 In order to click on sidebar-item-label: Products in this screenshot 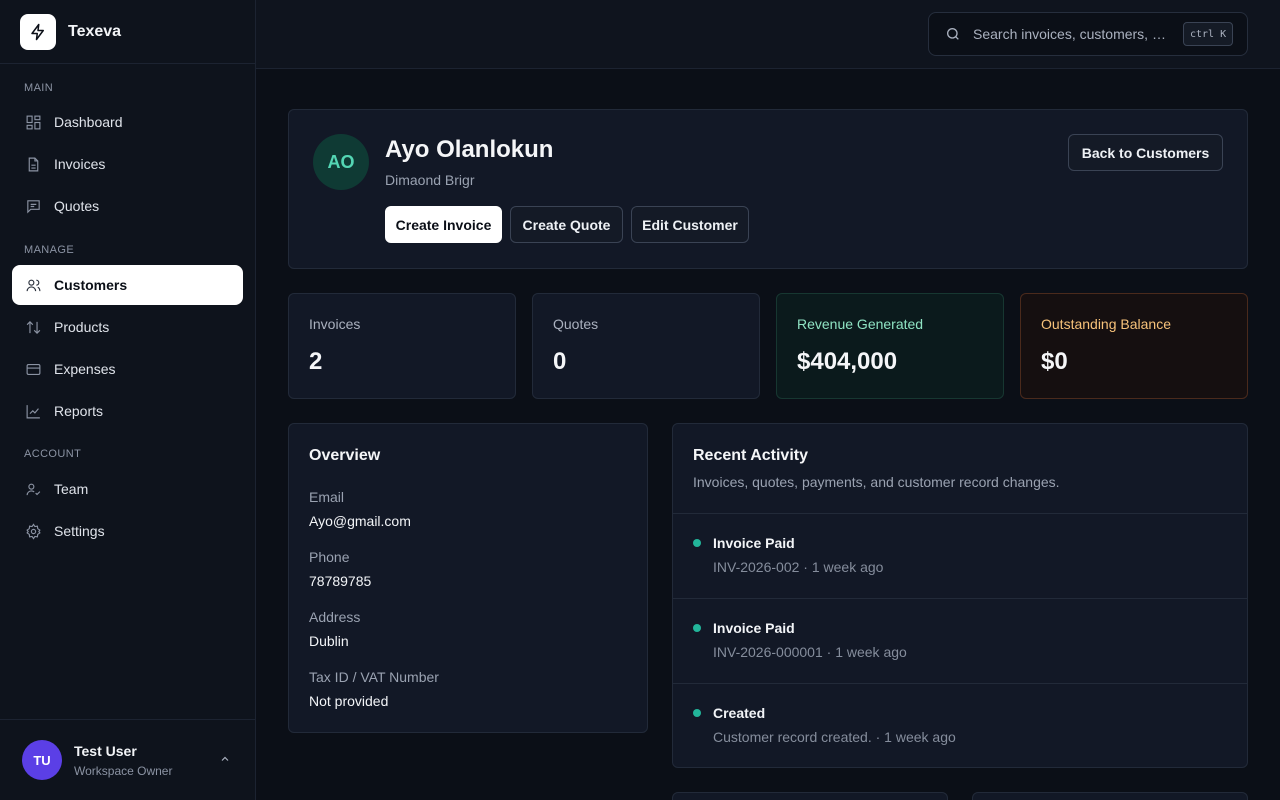, I will do `click(82, 327)`.